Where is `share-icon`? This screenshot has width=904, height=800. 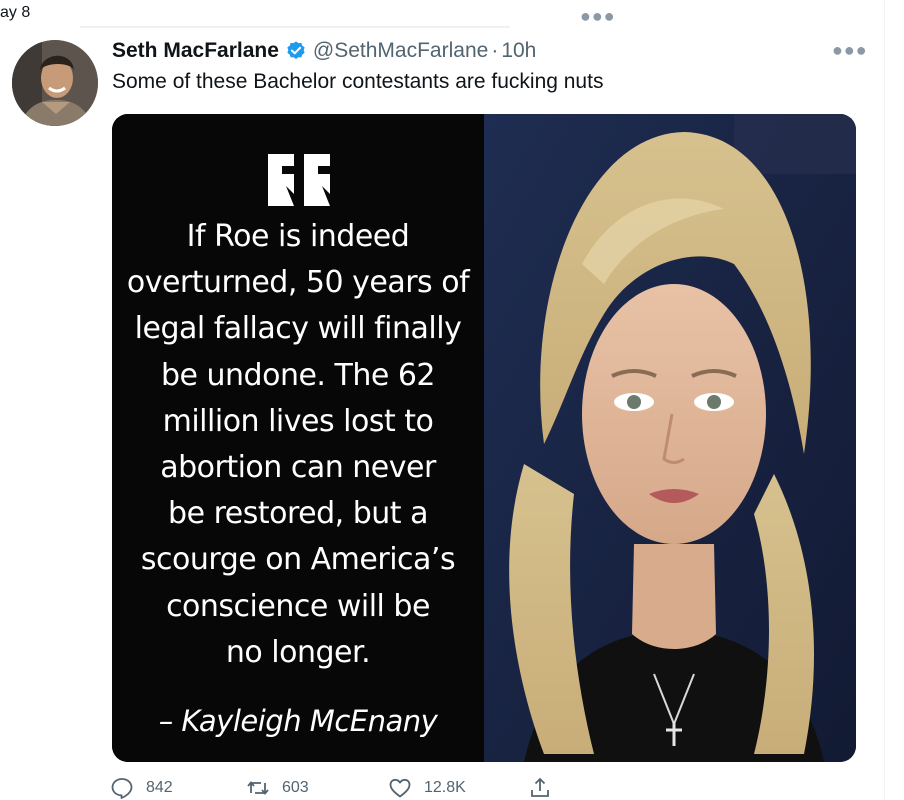
share-icon is located at coordinates (540, 787).